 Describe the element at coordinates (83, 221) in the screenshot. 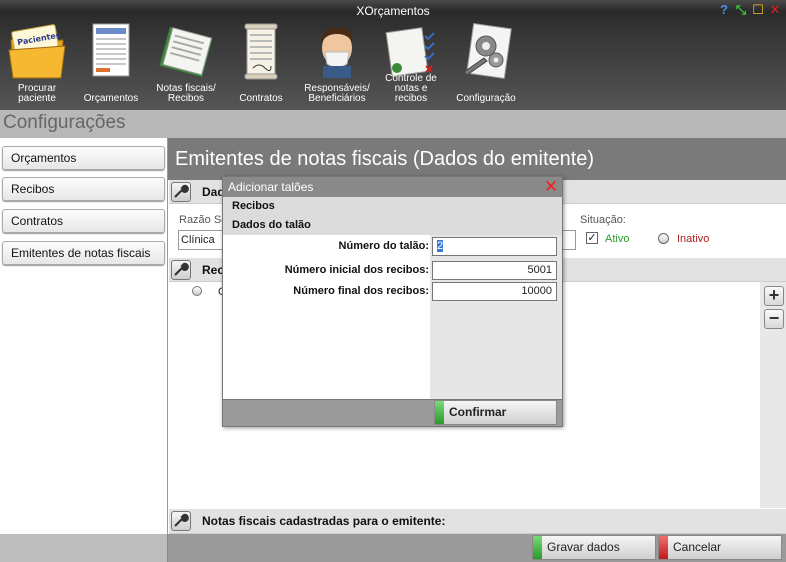

I see `sidebar-item-contratos: Contratos` at that location.